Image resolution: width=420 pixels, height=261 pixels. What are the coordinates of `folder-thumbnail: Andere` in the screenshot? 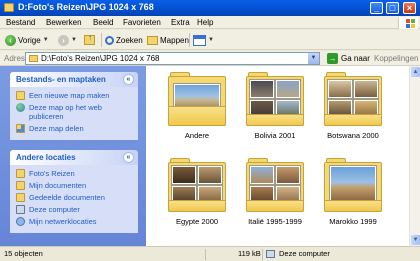 It's located at (199, 105).